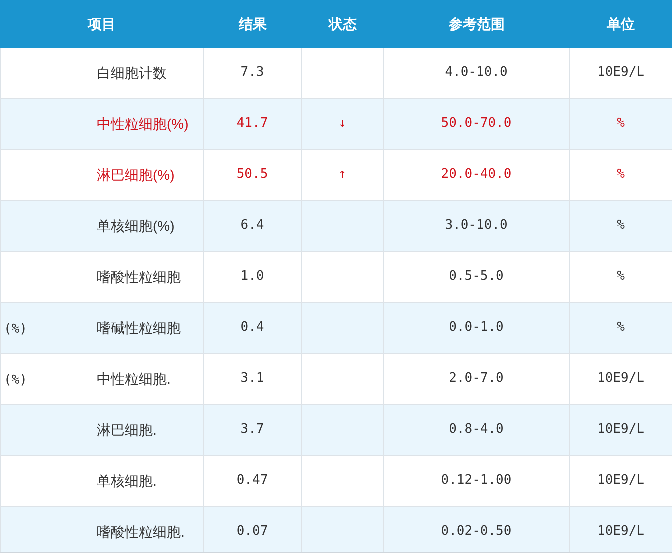 Image resolution: width=672 pixels, height=553 pixels. I want to click on result-value: 1.0, so click(252, 277).